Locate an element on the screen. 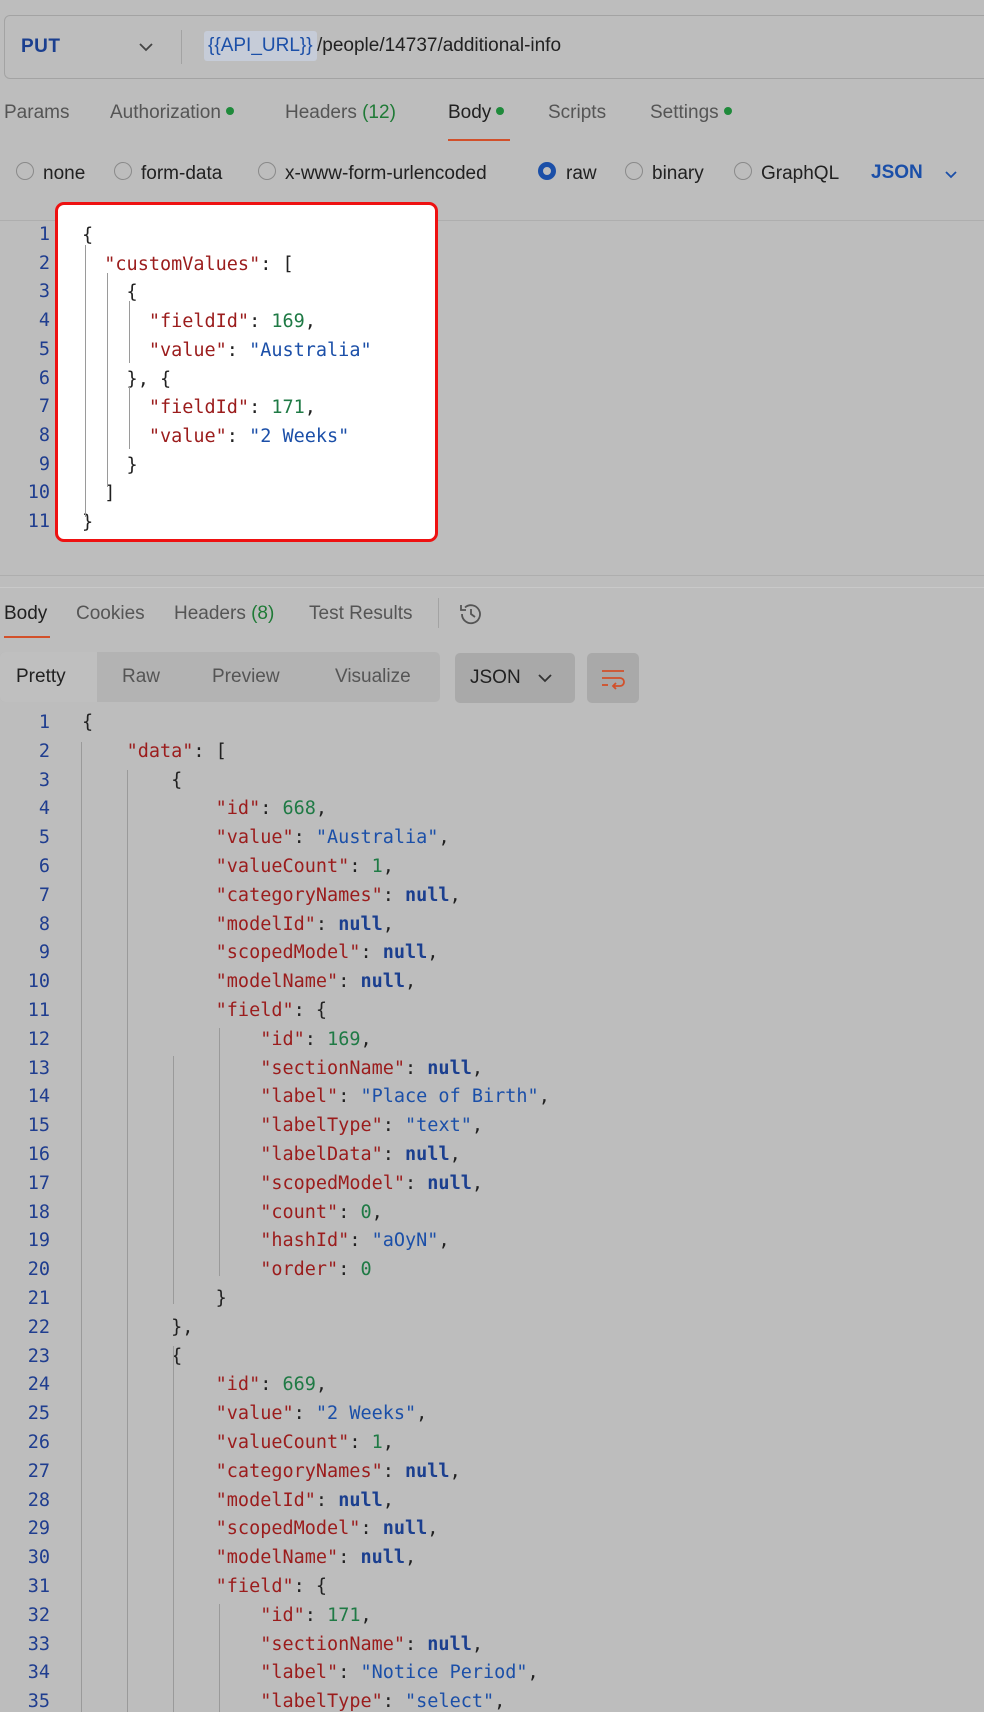 The height and width of the screenshot is (1712, 984). tab-scripts: Scripts is located at coordinates (577, 113).